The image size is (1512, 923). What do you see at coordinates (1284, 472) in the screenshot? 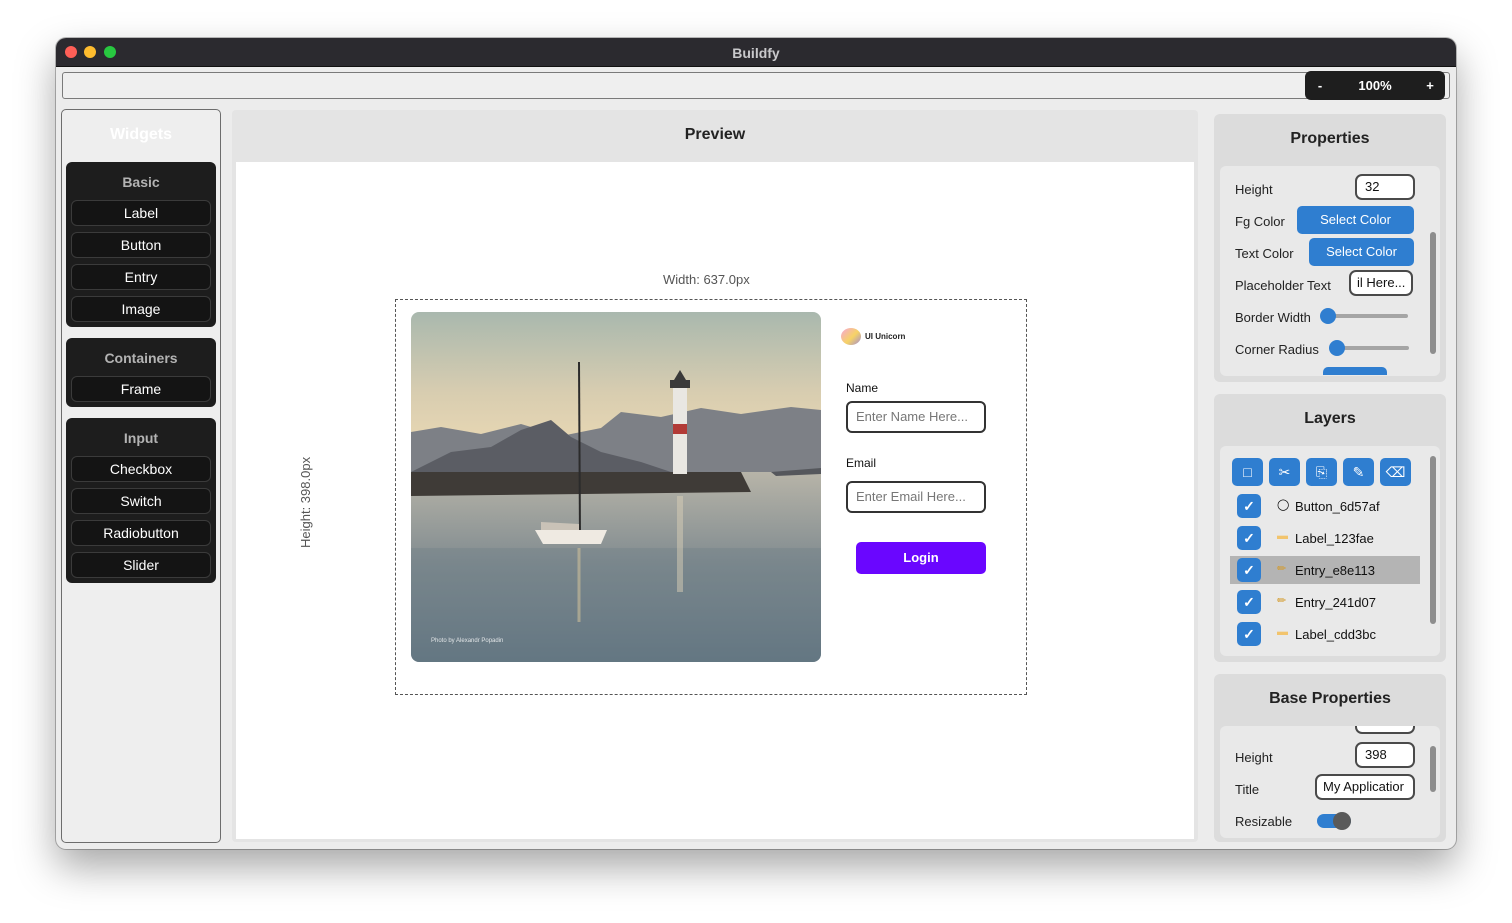
I see `scissors-icon: ✂` at bounding box center [1284, 472].